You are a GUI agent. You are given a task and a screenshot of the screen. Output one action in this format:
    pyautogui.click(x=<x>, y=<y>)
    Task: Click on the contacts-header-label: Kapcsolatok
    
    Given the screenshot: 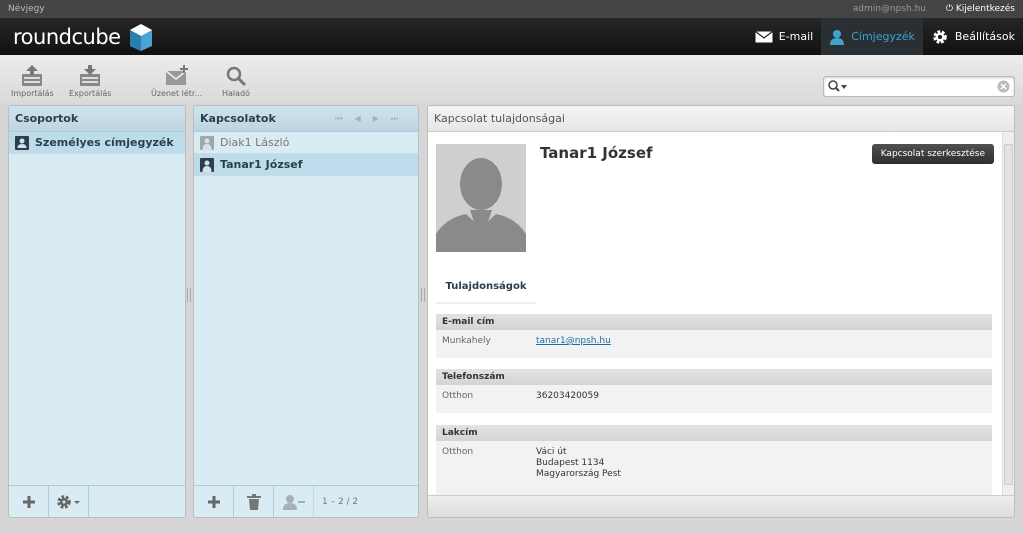 What is the action you would take?
    pyautogui.click(x=238, y=118)
    